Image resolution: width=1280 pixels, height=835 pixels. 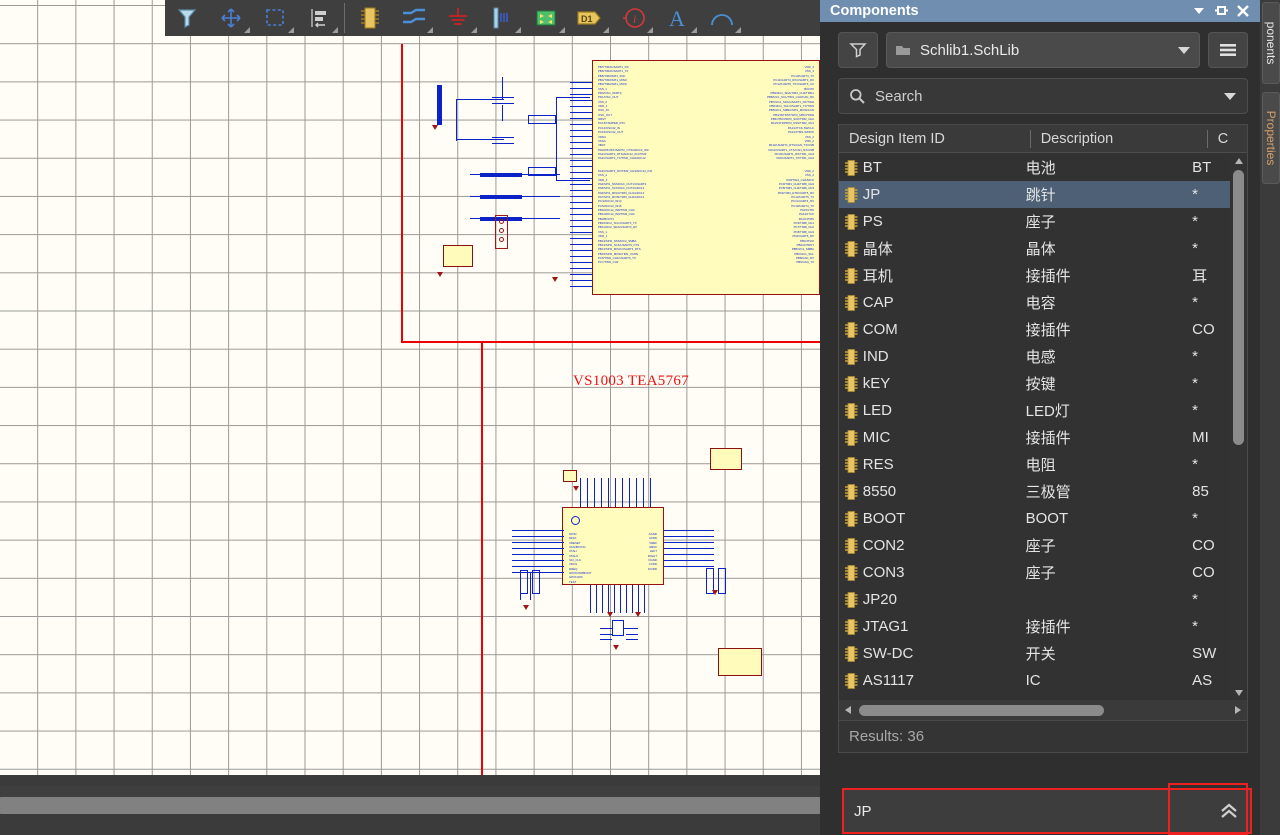 I want to click on place-wire-tool-button, so click(x=414, y=18).